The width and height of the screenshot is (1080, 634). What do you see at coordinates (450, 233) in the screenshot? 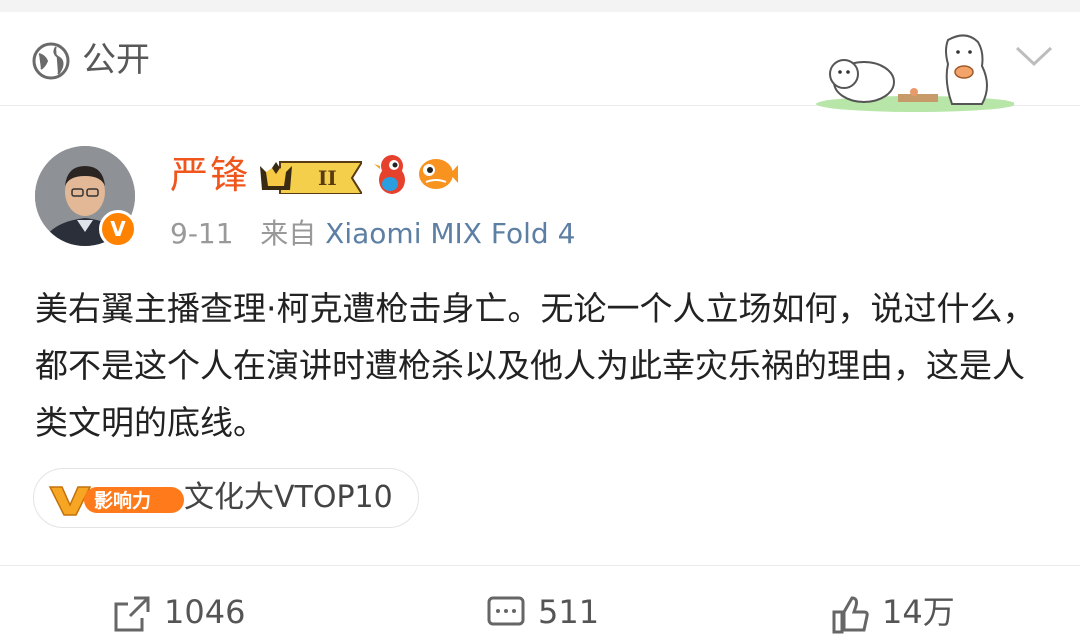
I see `source-device: Xiaomi MIX Fold 4` at bounding box center [450, 233].